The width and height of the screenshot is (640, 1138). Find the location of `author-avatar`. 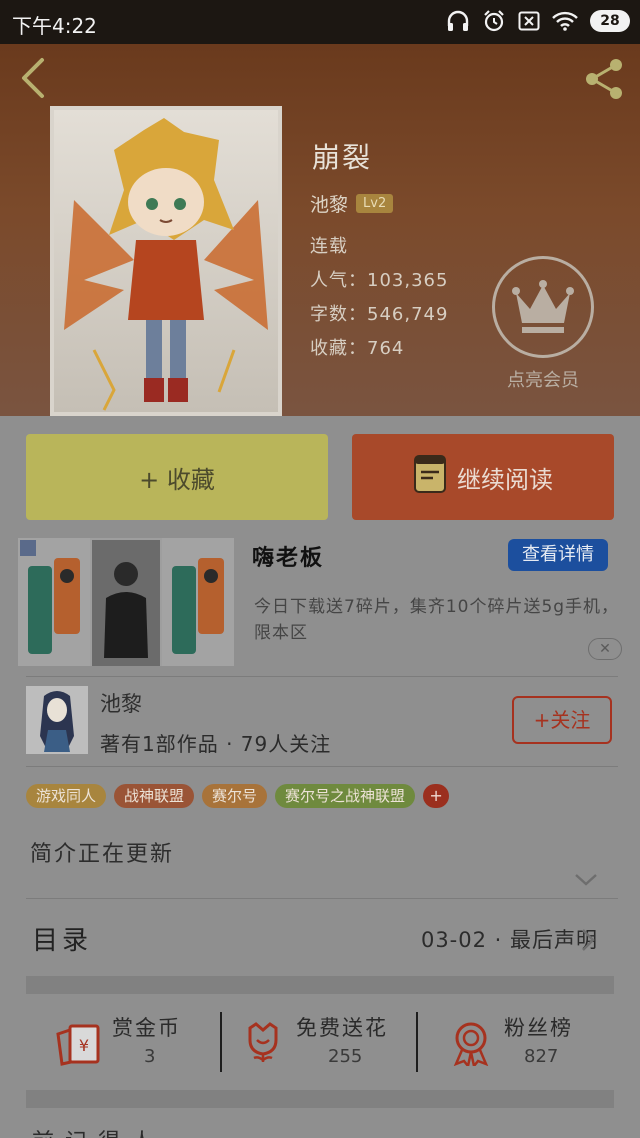

author-avatar is located at coordinates (57, 720).